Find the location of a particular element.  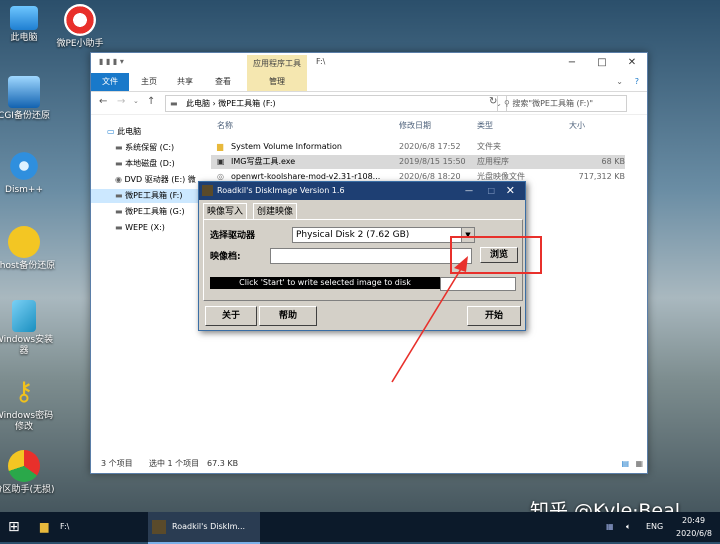

nav-item-dvd-e: ◉ DVD 驱动器 (E:) 微 is located at coordinates (155, 180).